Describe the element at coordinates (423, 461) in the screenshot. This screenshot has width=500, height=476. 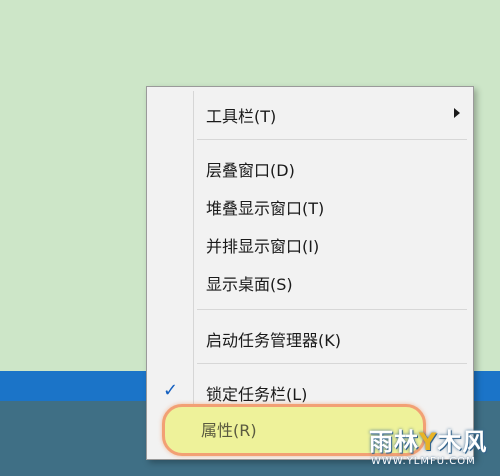
I see `watermark-url: WWW.YLMFU.COM` at that location.